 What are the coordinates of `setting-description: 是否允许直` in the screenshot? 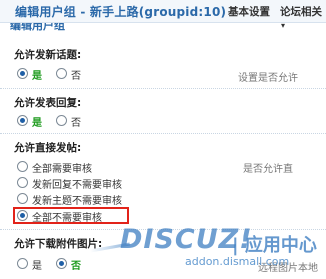 It's located at (268, 169).